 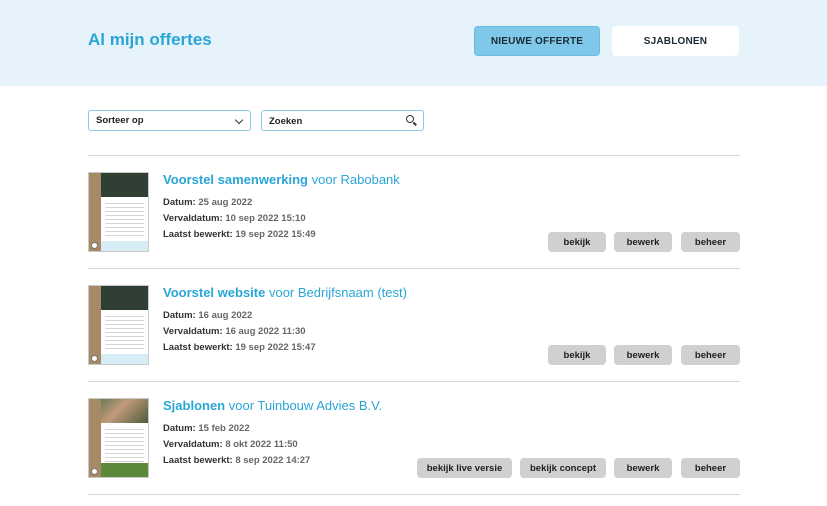 I want to click on quote-name: Sjablonen, so click(x=194, y=405).